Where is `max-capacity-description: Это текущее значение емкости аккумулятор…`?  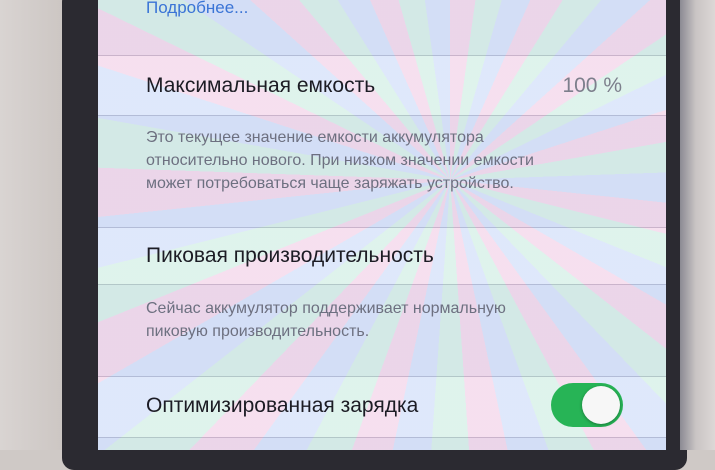
max-capacity-description: Это текущее значение емкости аккумулятор… is located at coordinates (386, 160).